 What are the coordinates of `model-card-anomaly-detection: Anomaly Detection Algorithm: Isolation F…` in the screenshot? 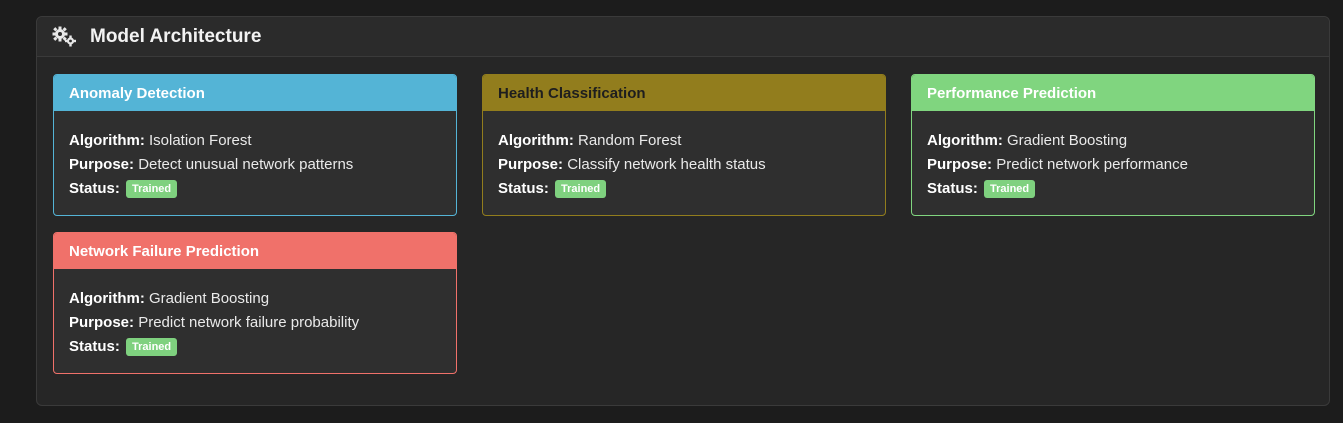 It's located at (255, 145).